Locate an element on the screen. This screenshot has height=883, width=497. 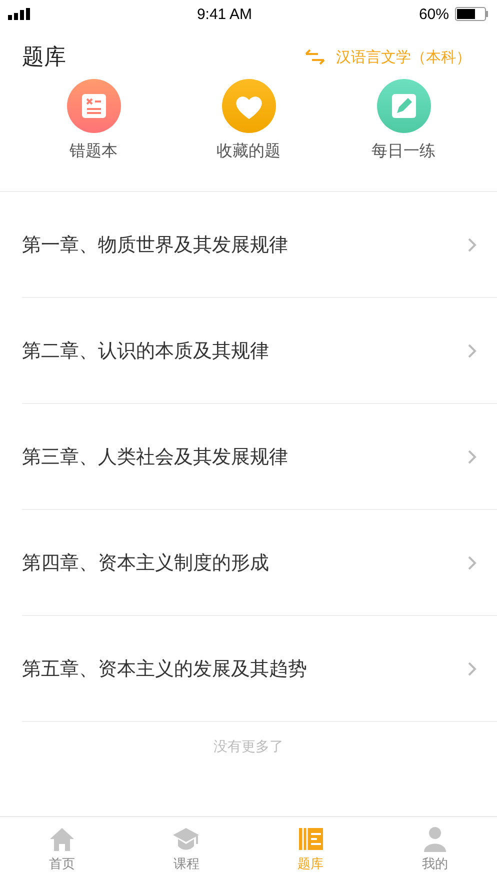
tab-item: 课程 is located at coordinates (186, 850).